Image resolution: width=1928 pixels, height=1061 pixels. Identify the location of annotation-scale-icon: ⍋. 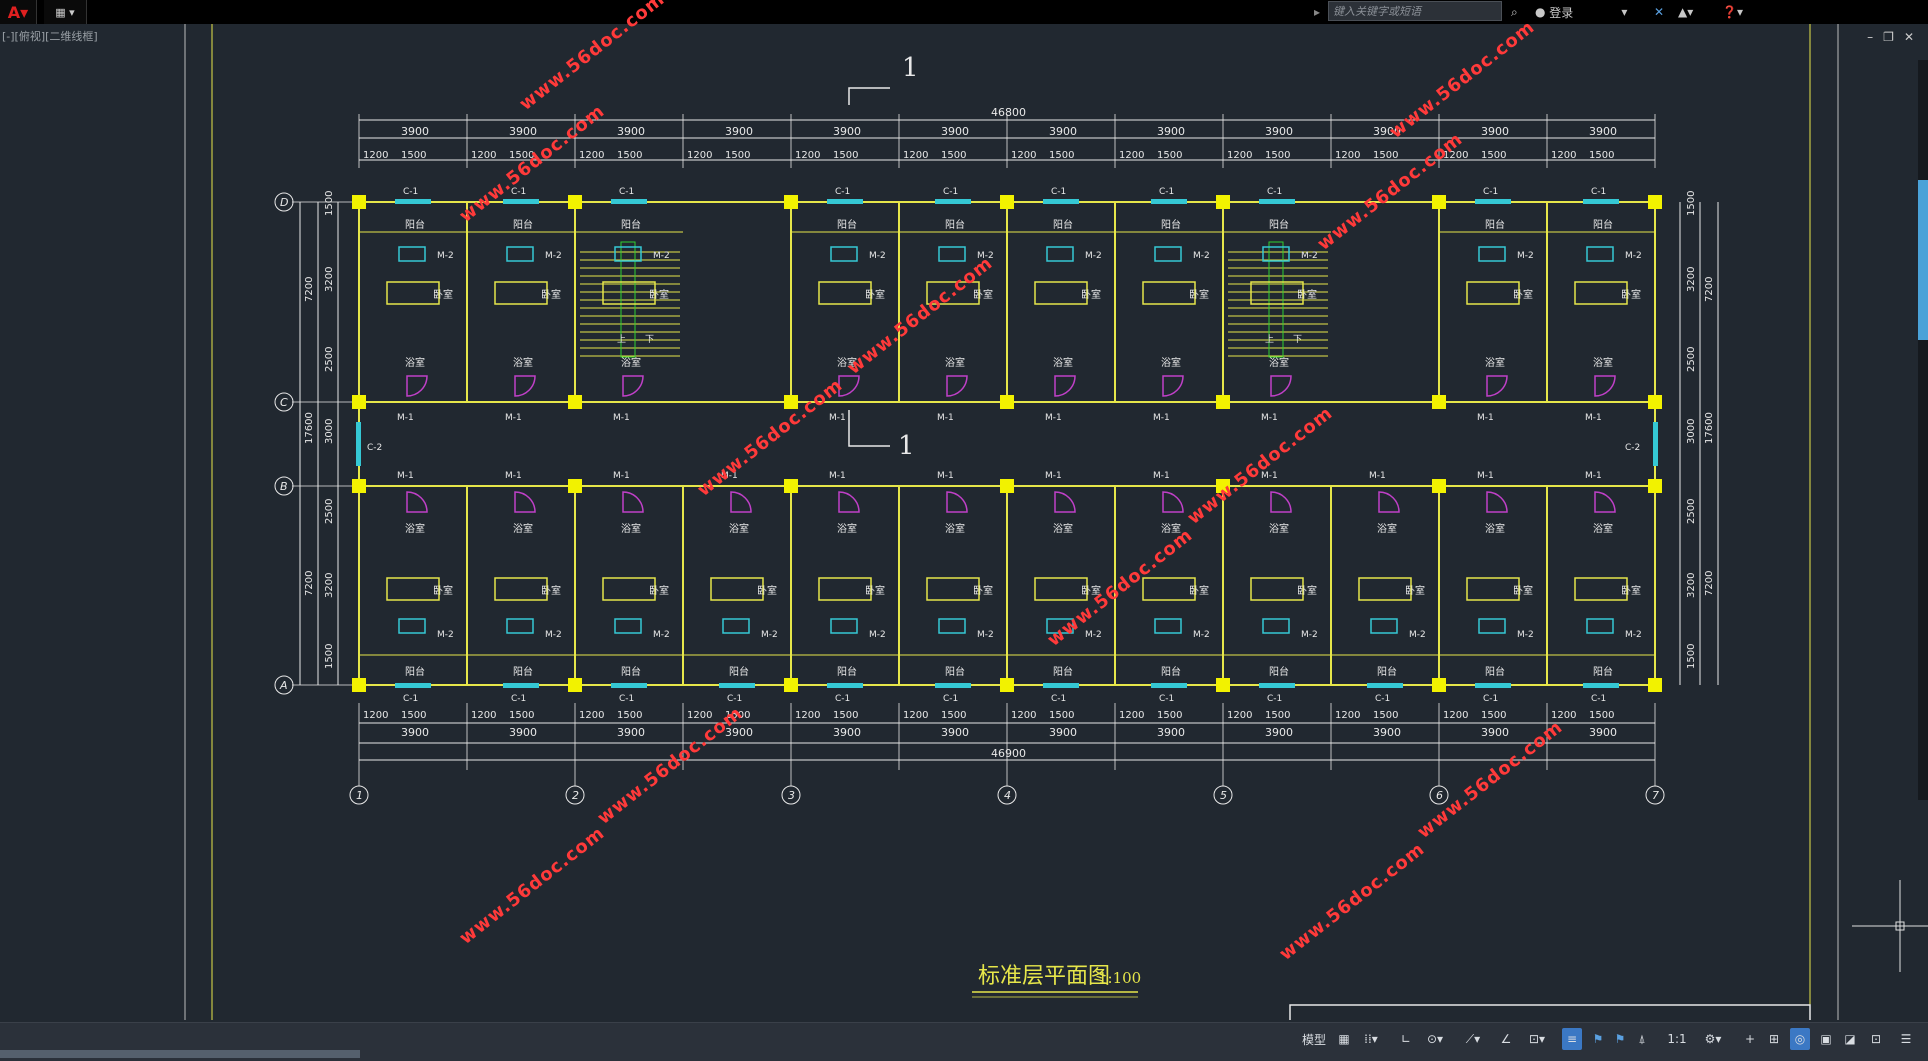
(1642, 1039).